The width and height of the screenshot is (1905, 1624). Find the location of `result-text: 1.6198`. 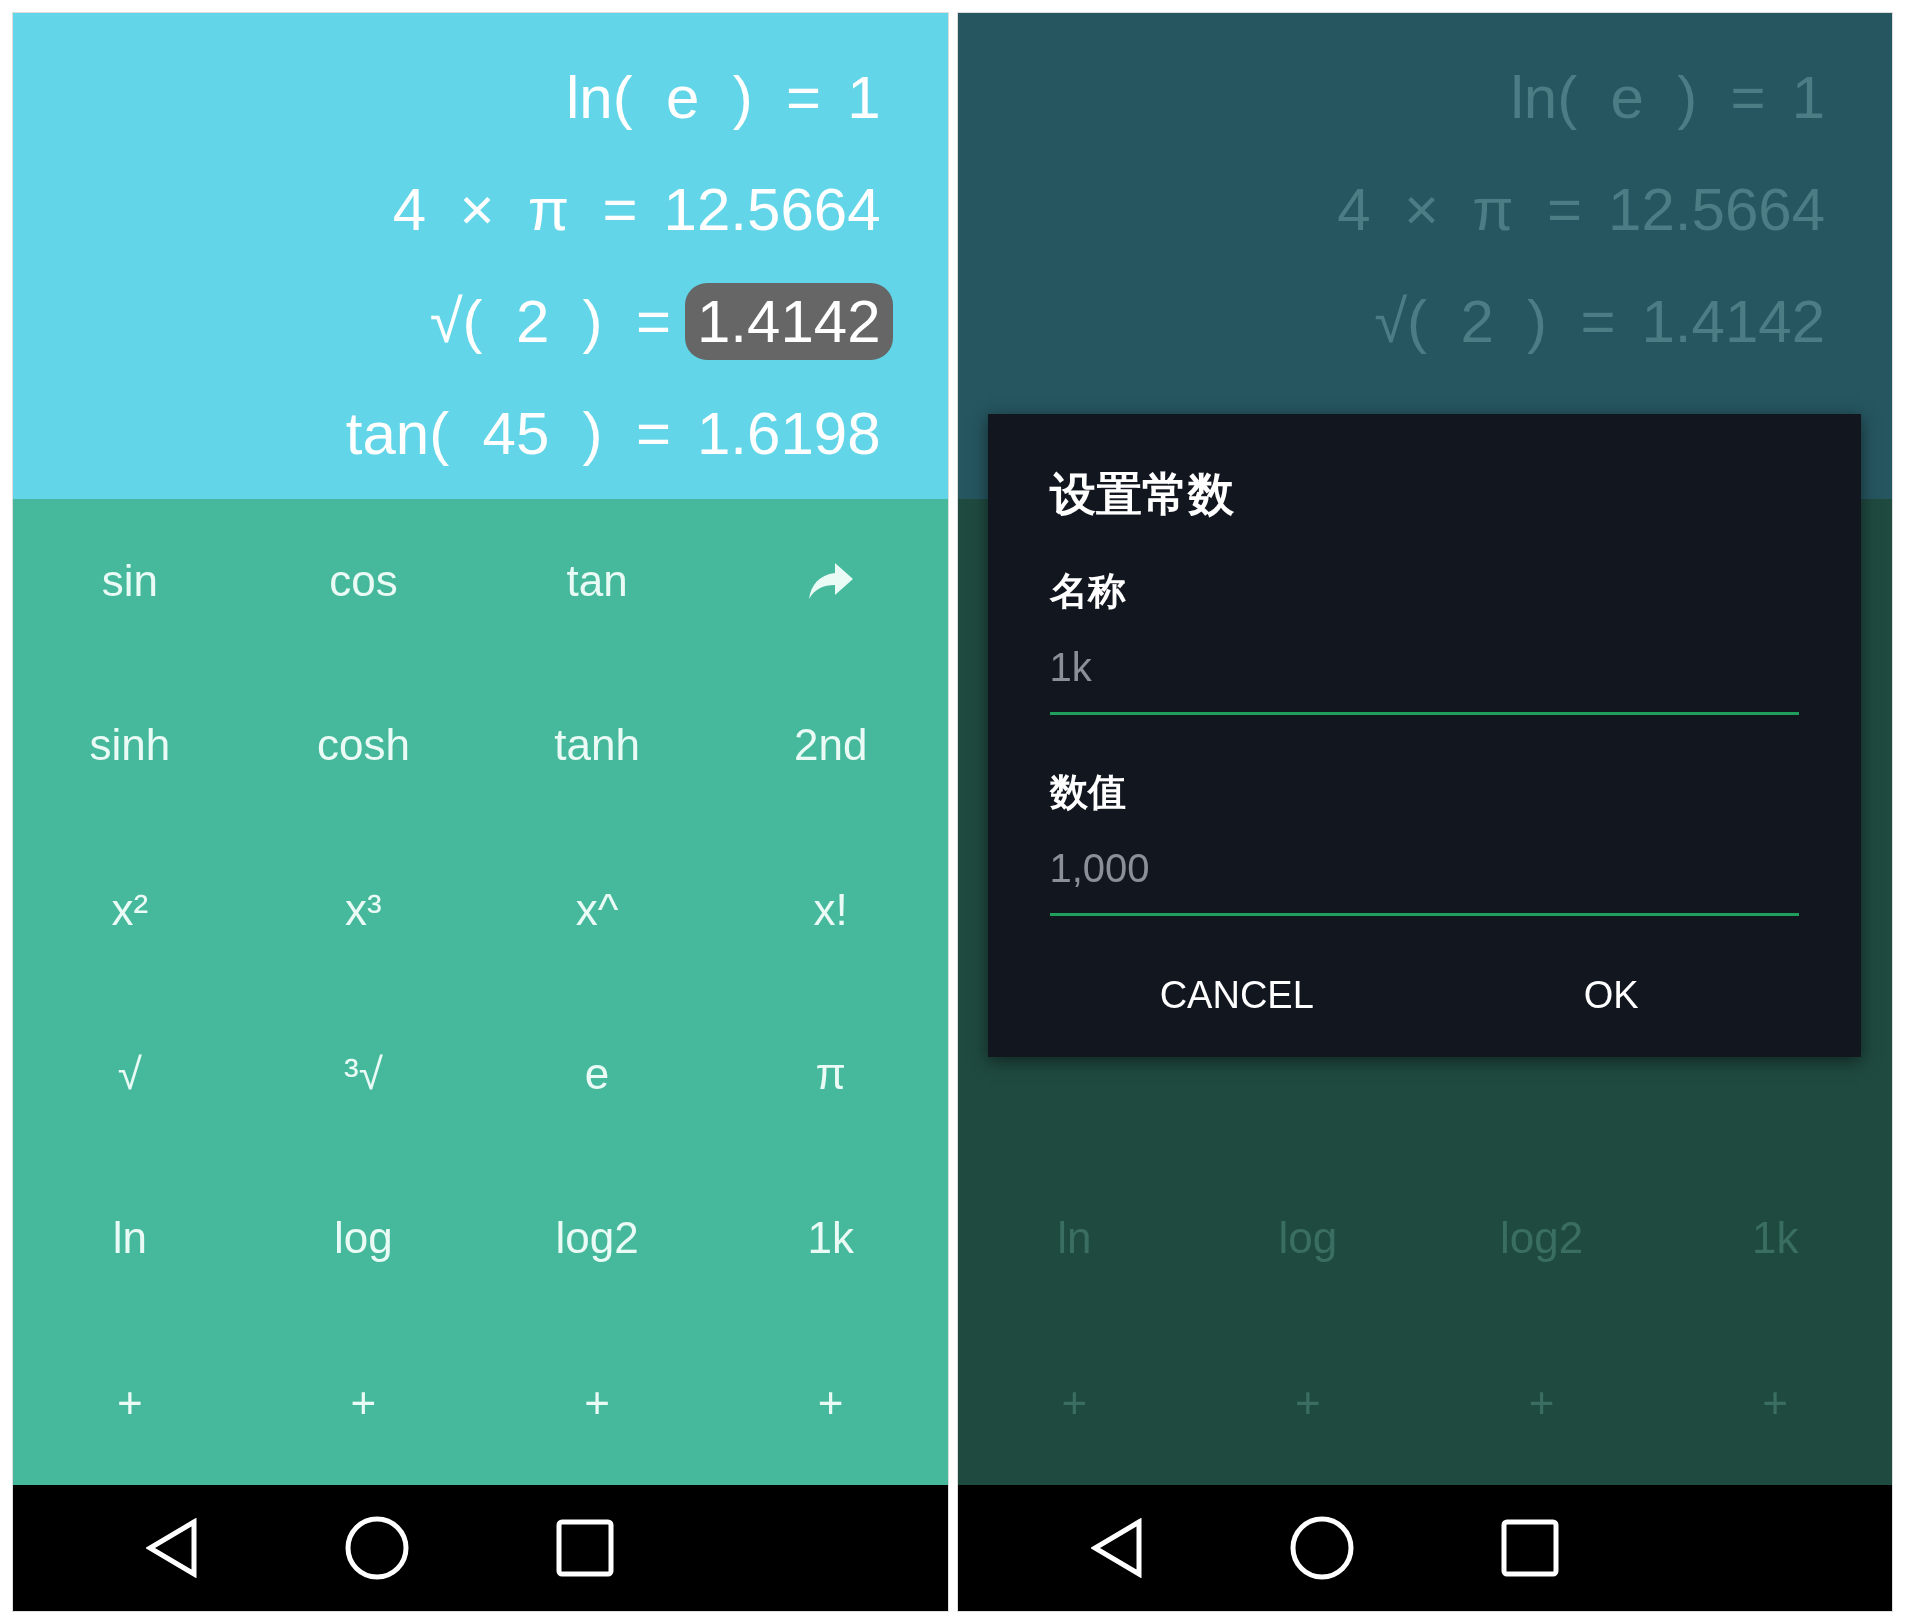

result-text: 1.6198 is located at coordinates (789, 433).